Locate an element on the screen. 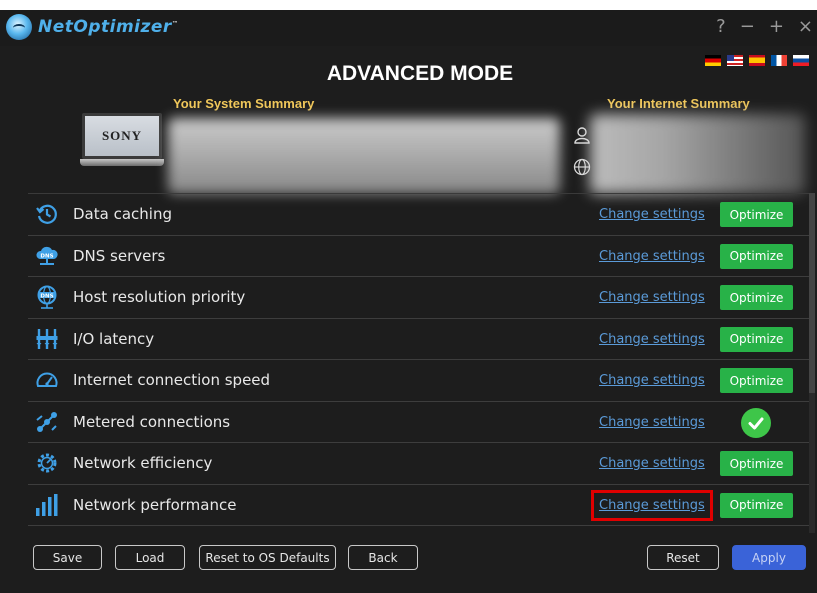 The height and width of the screenshot is (593, 817). row-label: Network performance is located at coordinates (155, 504).